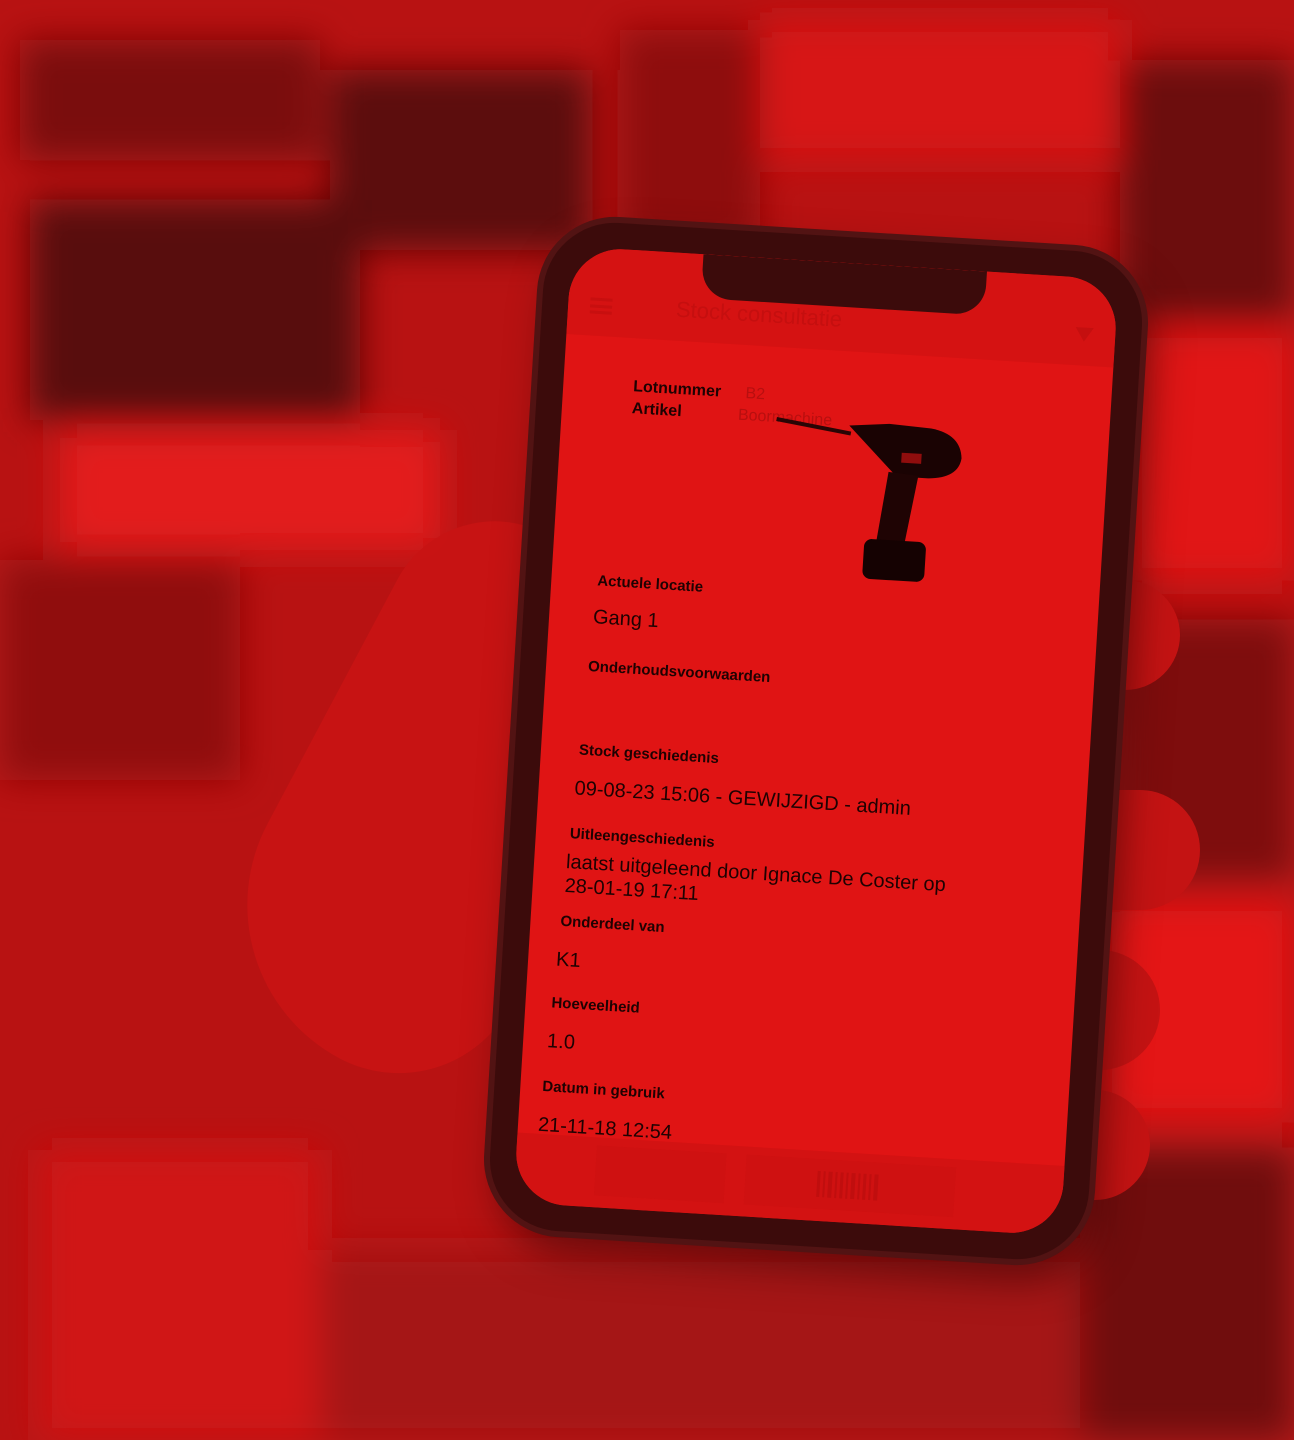 The image size is (1294, 1440). I want to click on section-label: Onderhoudsvoorwaarden, so click(679, 672).